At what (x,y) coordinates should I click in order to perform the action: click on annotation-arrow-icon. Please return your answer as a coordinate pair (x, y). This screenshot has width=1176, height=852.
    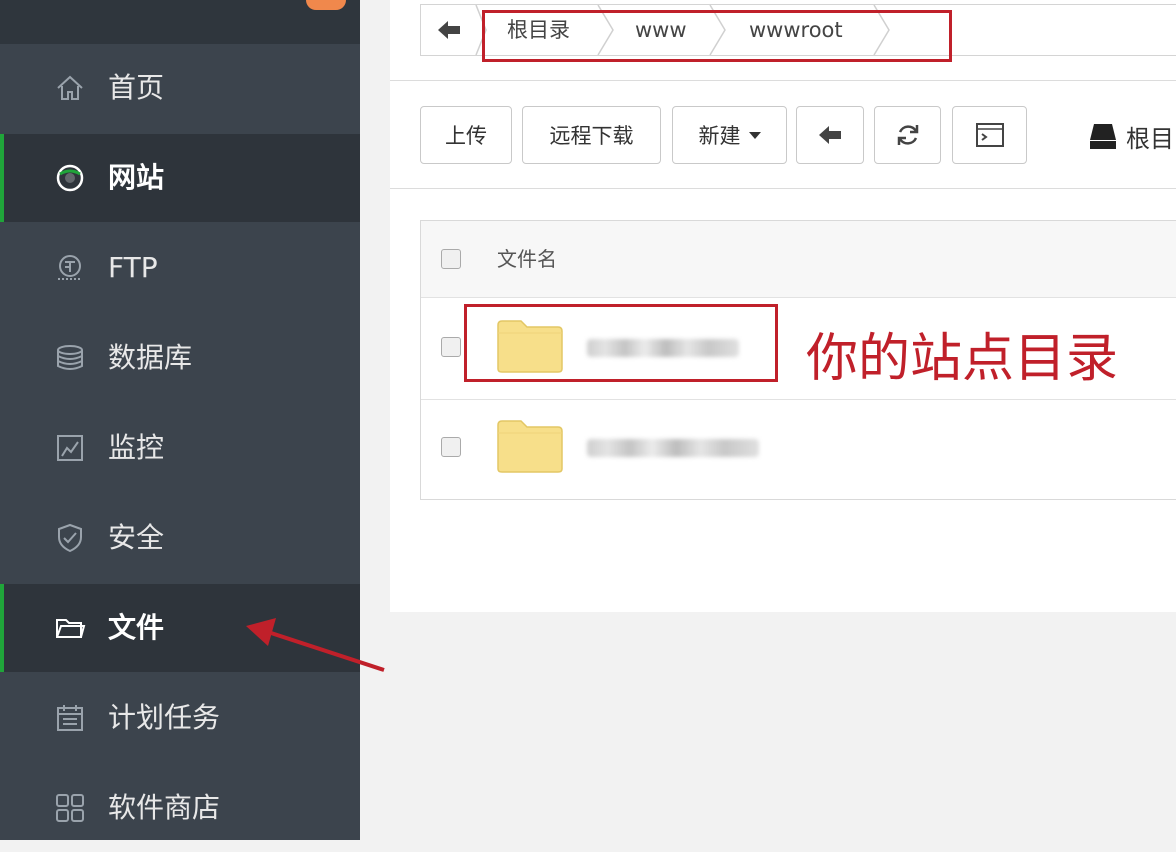
    Looking at the image, I should click on (315, 645).